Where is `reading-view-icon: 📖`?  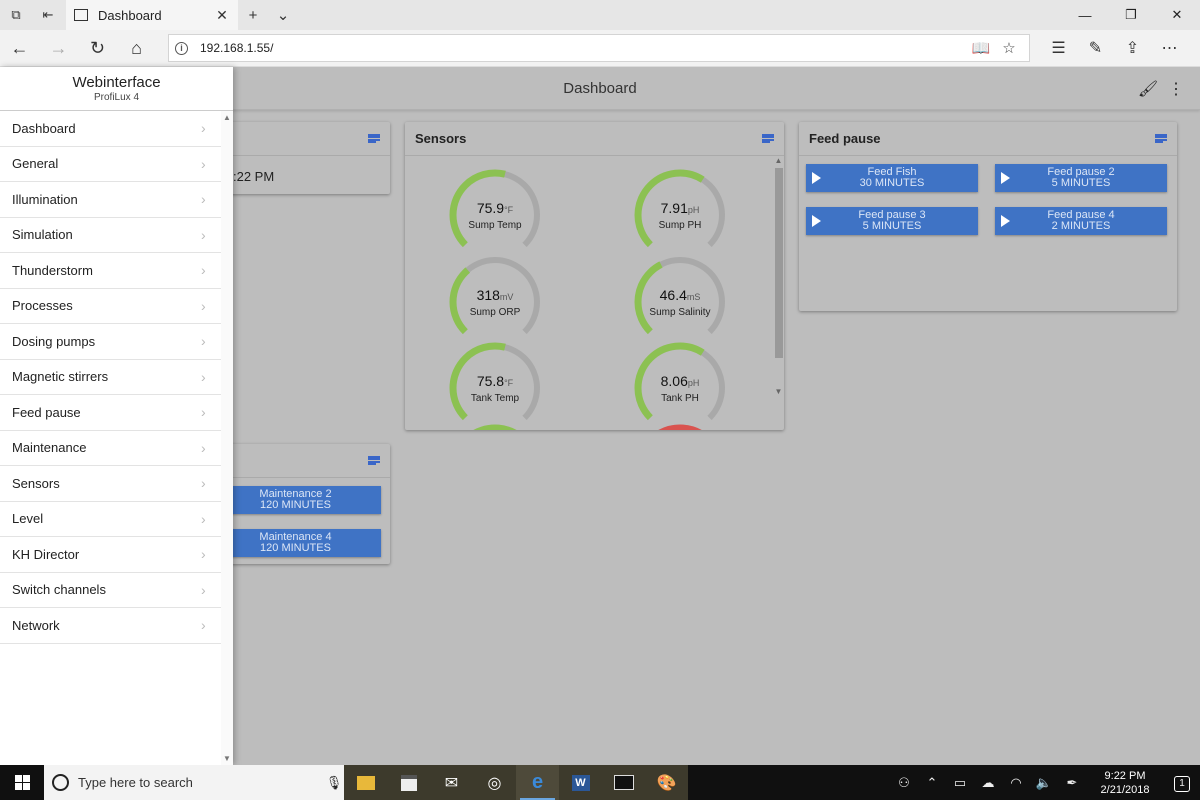 reading-view-icon: 📖 is located at coordinates (981, 48).